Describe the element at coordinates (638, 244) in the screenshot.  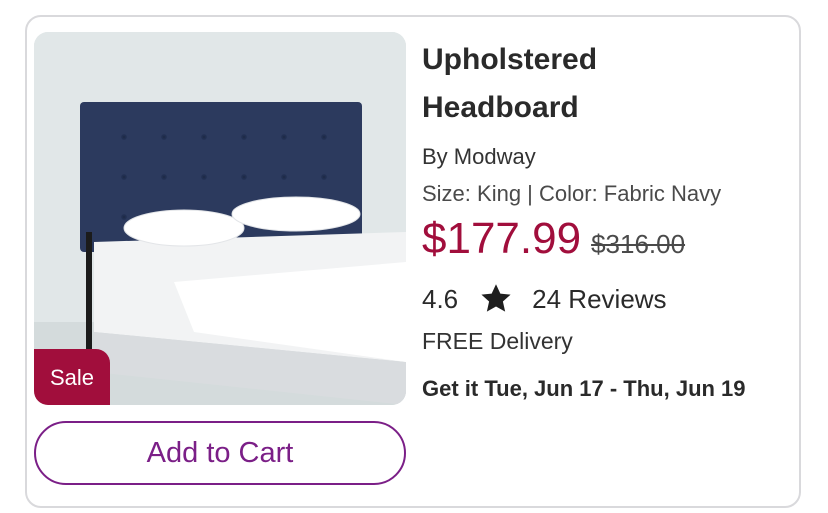
I see `original-price: $316.00` at that location.